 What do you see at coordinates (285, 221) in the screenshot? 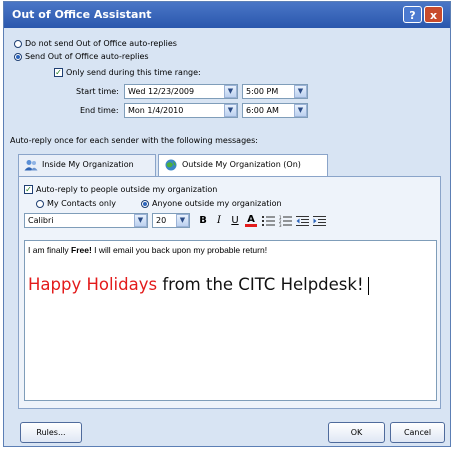
I see `numbering-icon: 1 2 3` at bounding box center [285, 221].